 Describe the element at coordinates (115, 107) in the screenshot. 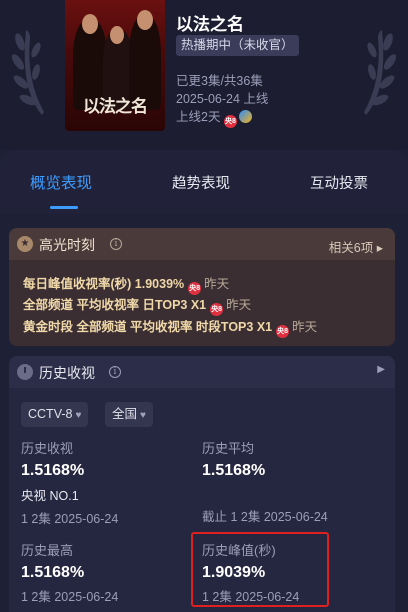

I see `poster-title-art: 以法之名` at that location.